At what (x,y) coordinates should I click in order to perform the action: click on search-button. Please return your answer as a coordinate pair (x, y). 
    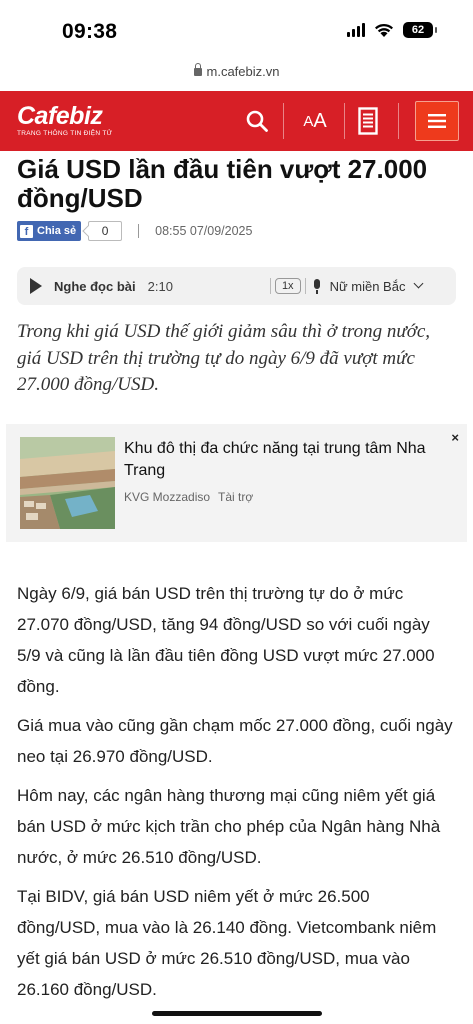
    Looking at the image, I should click on (257, 121).